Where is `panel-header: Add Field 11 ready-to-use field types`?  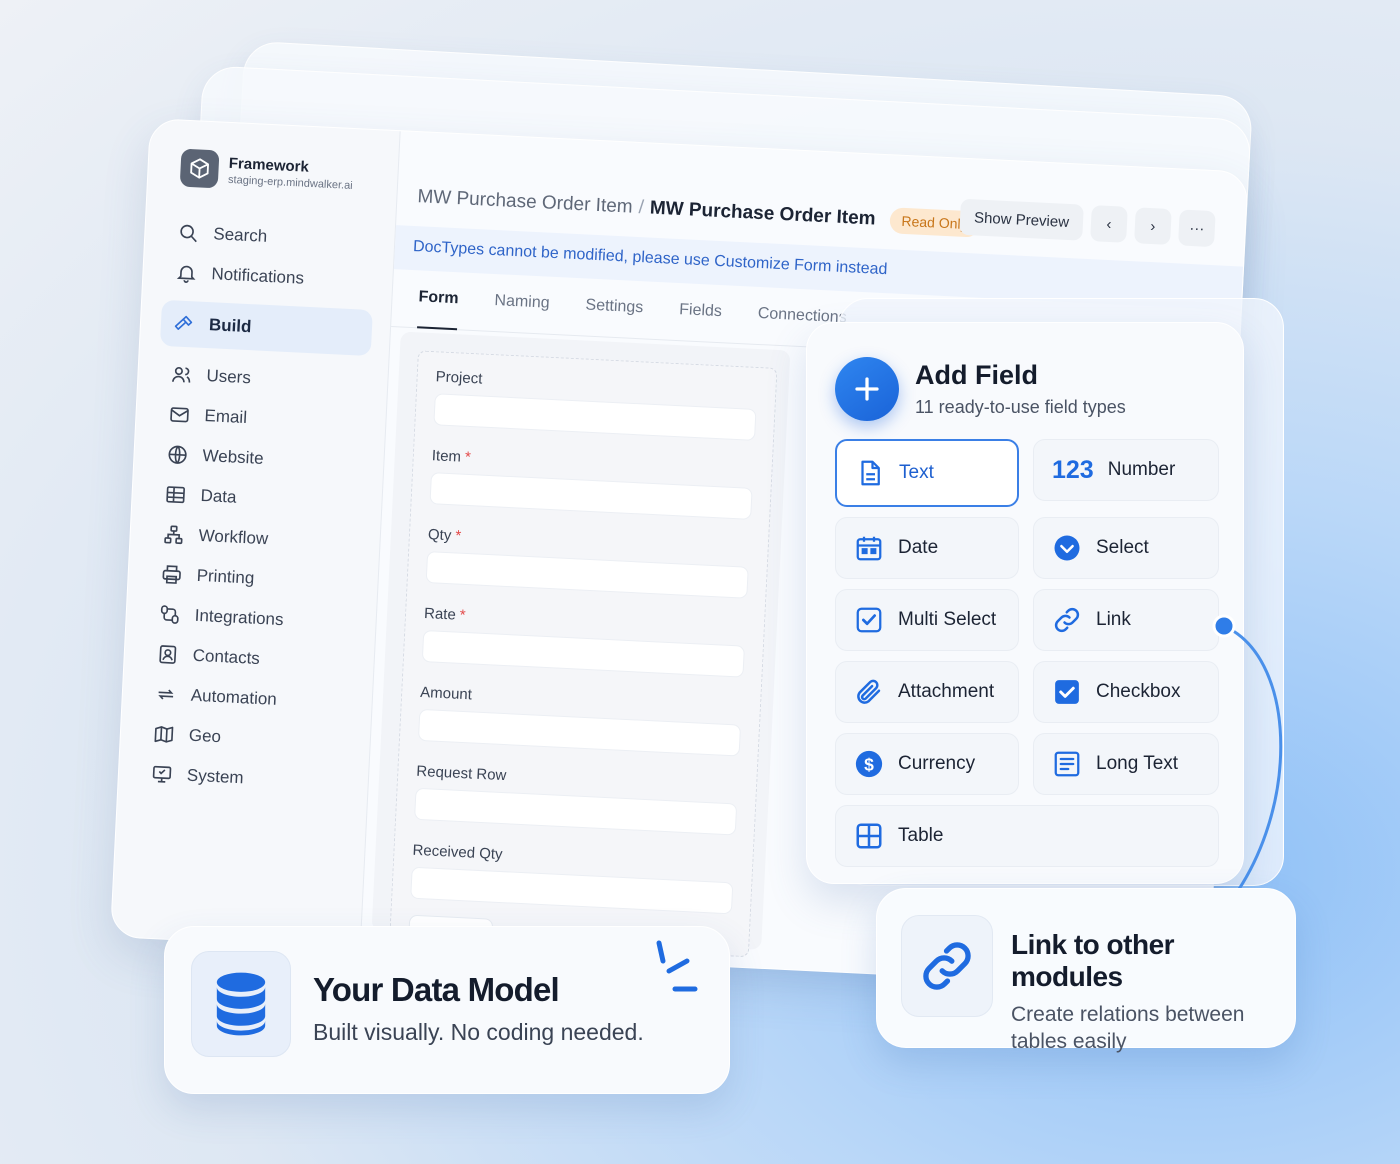 panel-header: Add Field 11 ready-to-use field types is located at coordinates (1025, 389).